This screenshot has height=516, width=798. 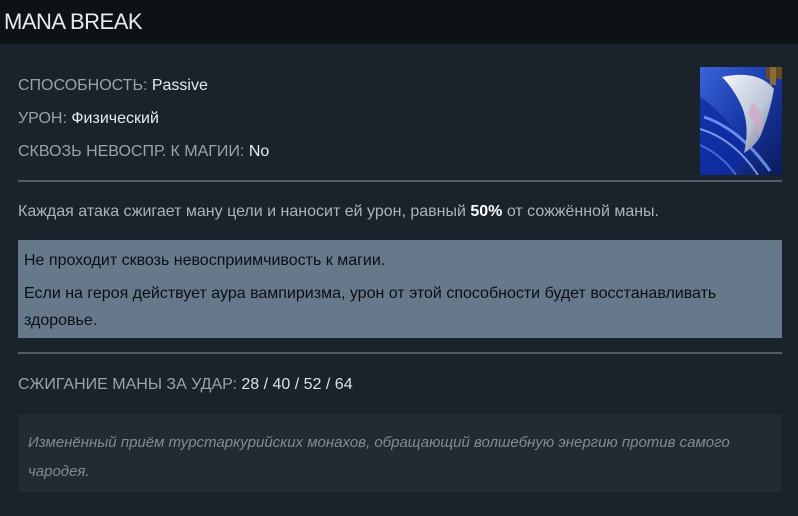 What do you see at coordinates (259, 151) in the screenshot?
I see `pierce-immunity-value: No` at bounding box center [259, 151].